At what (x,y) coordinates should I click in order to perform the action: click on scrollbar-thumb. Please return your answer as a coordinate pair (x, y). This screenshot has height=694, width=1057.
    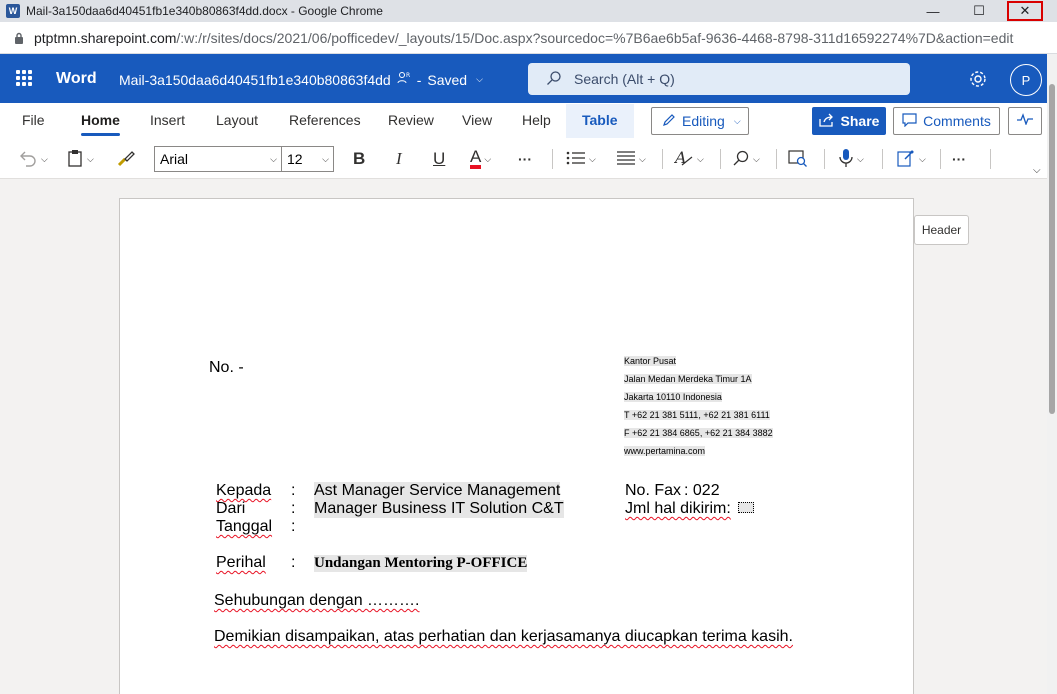
    Looking at the image, I should click on (1052, 249).